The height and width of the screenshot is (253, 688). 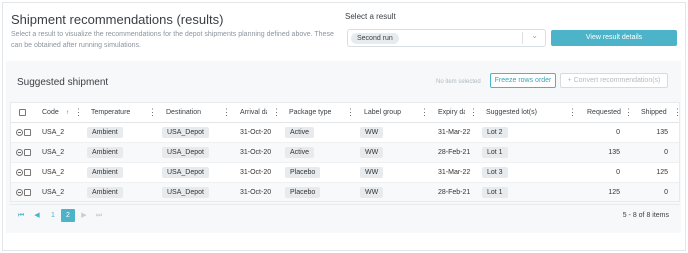 I want to click on chevron-down-icon: ⌄, so click(x=534, y=35).